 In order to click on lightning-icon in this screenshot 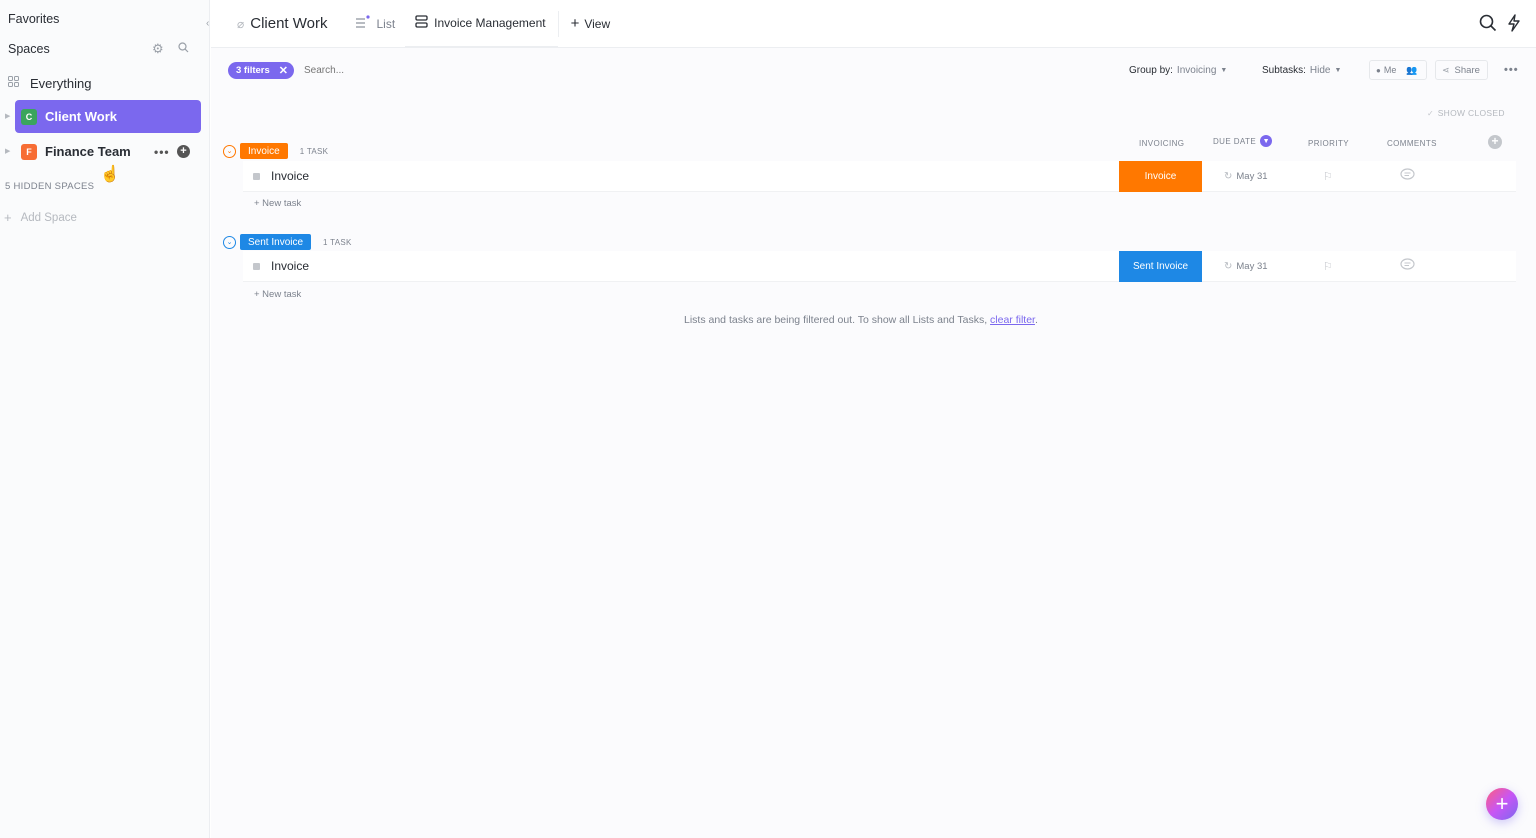, I will do `click(1514, 25)`.